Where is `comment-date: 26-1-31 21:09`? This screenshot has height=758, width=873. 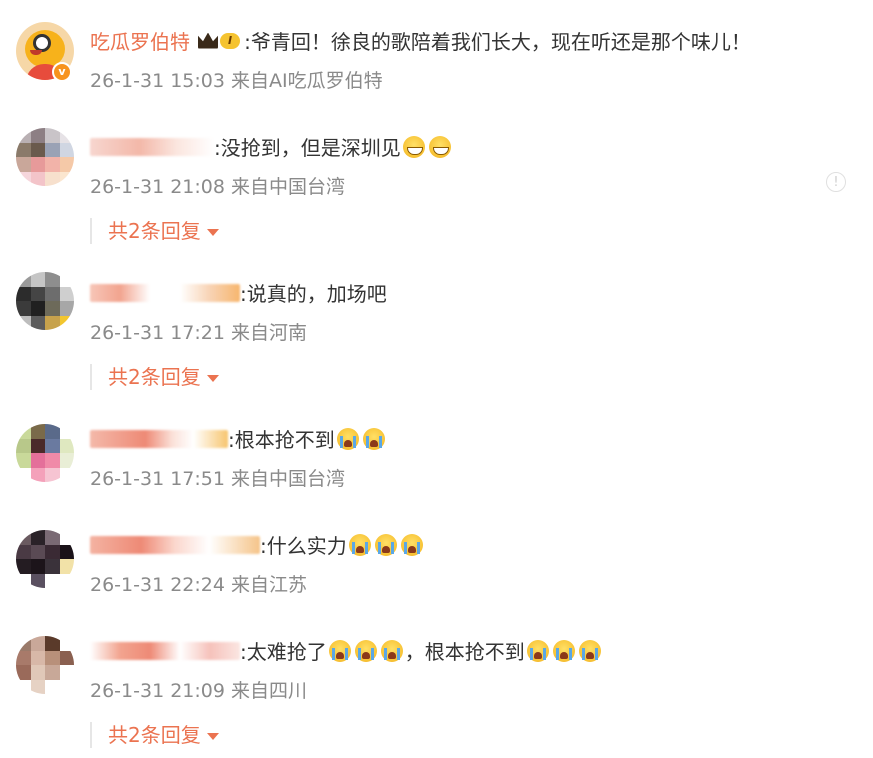
comment-date: 26-1-31 21:09 is located at coordinates (157, 691).